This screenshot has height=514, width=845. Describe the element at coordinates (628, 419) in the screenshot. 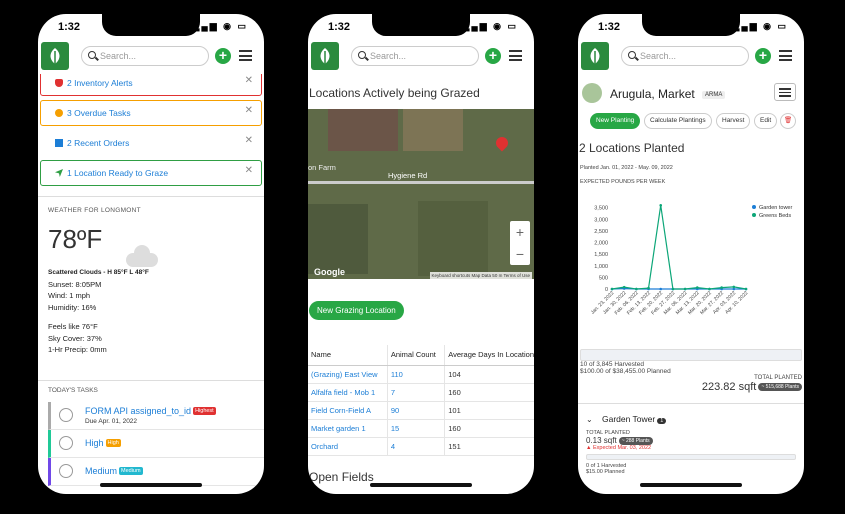

I see `location-name: Garden Tower` at that location.